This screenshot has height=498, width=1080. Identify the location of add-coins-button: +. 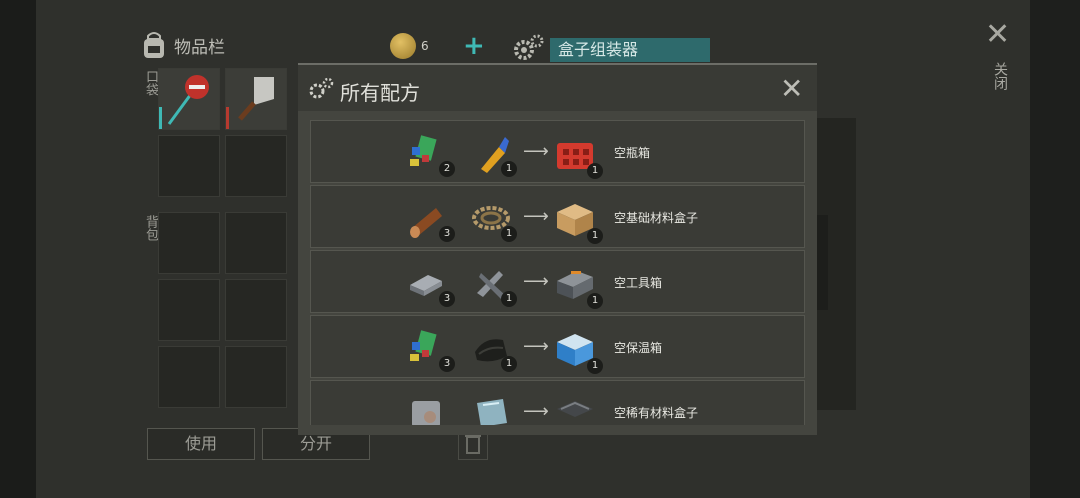
(474, 46).